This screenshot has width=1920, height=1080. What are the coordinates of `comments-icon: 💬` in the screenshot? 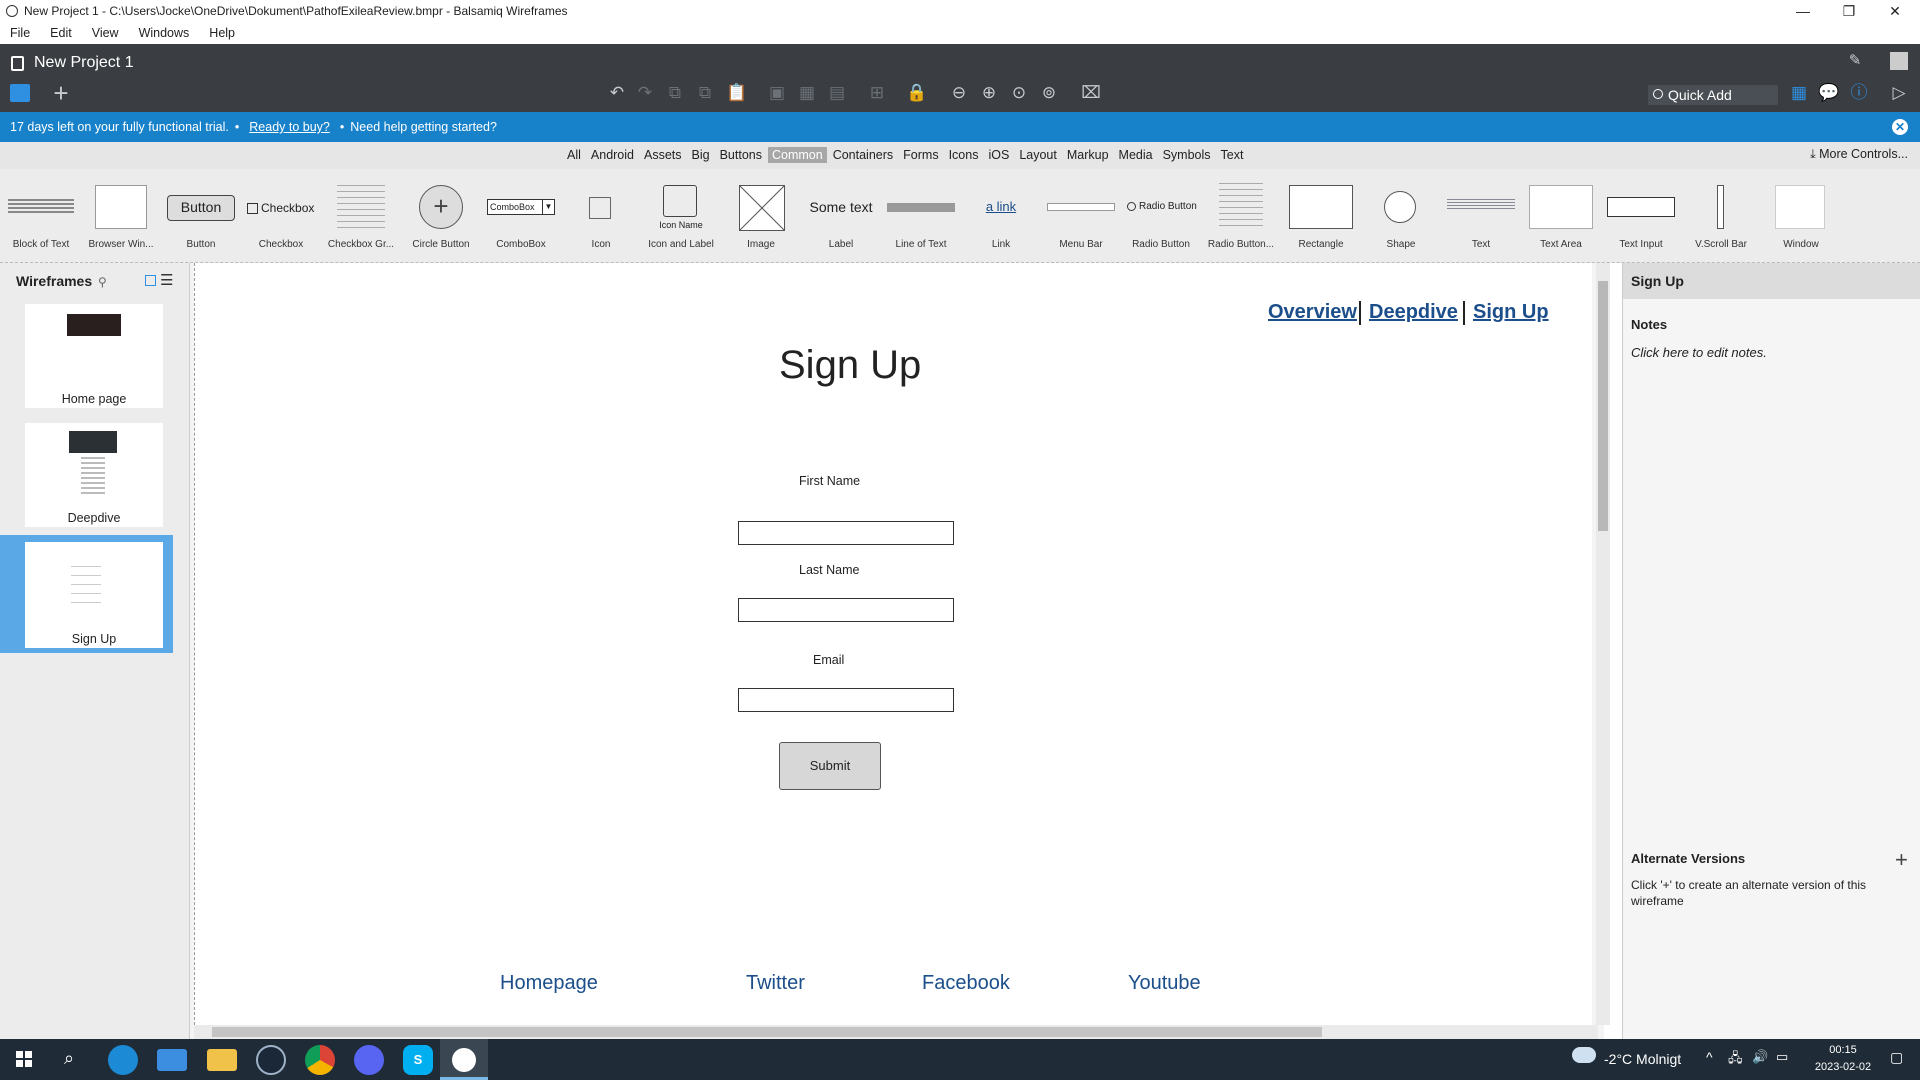 It's located at (1829, 93).